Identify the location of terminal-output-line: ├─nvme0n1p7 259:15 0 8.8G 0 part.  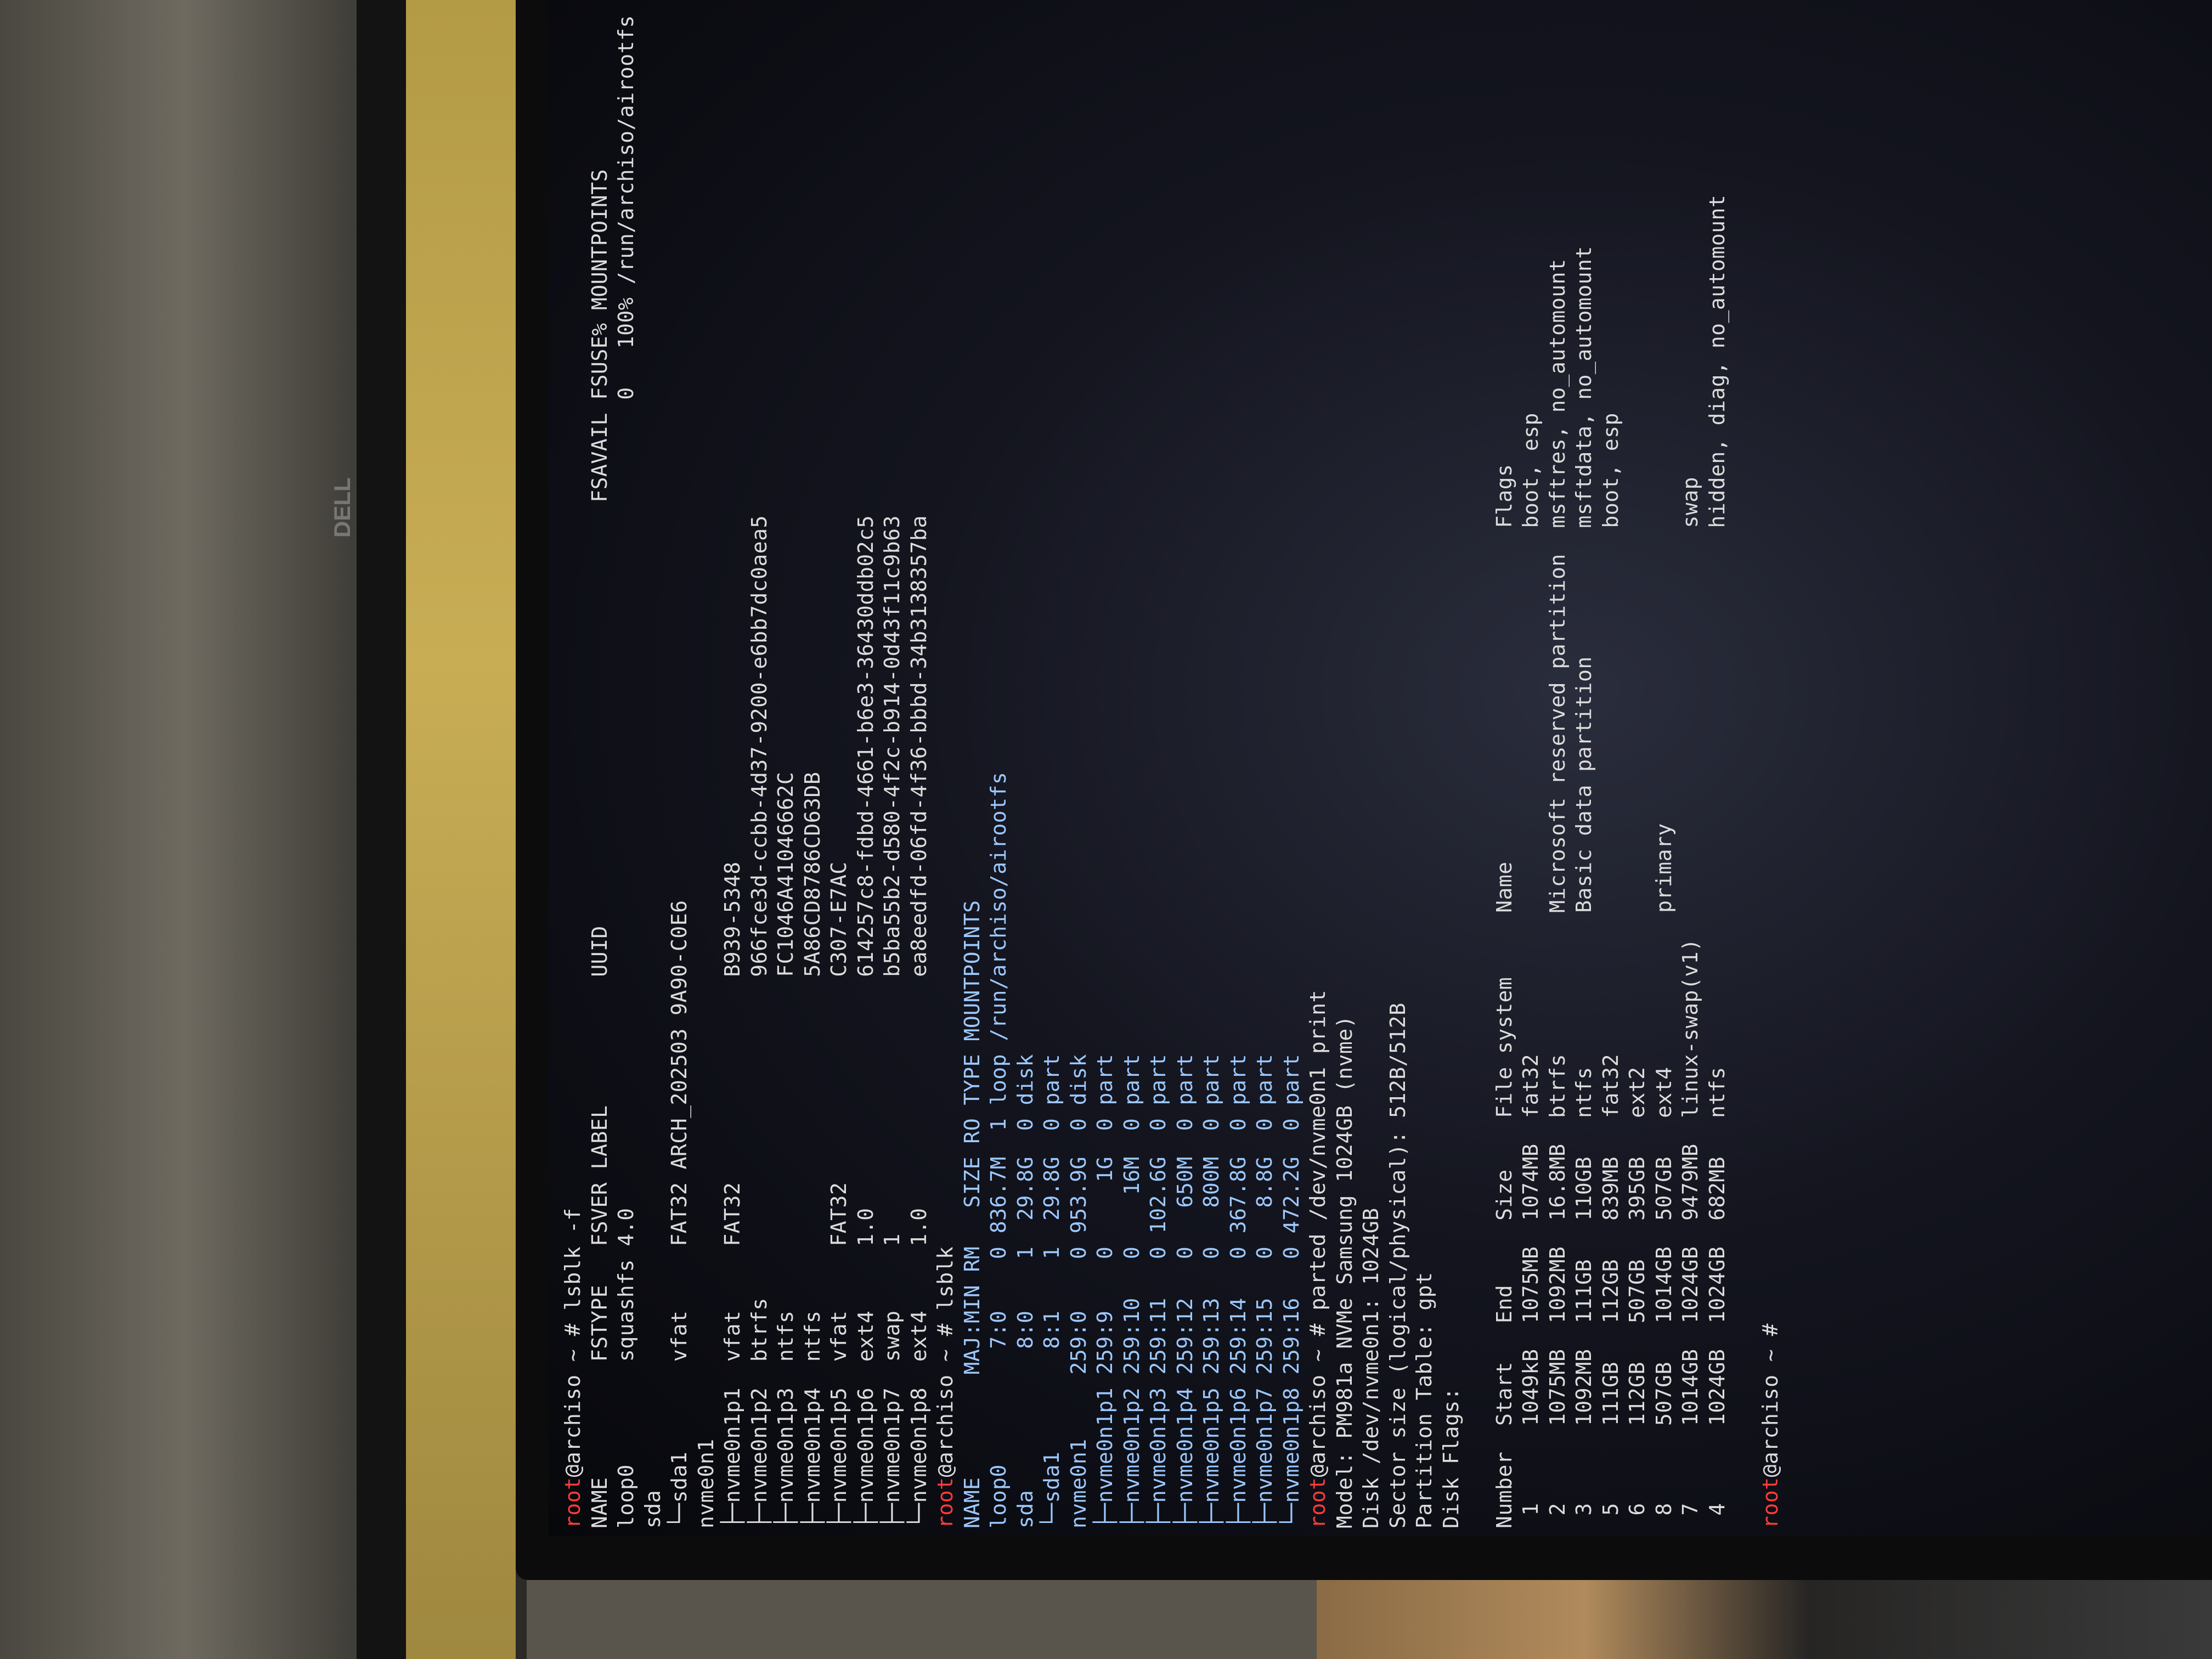
(1264, 1291).